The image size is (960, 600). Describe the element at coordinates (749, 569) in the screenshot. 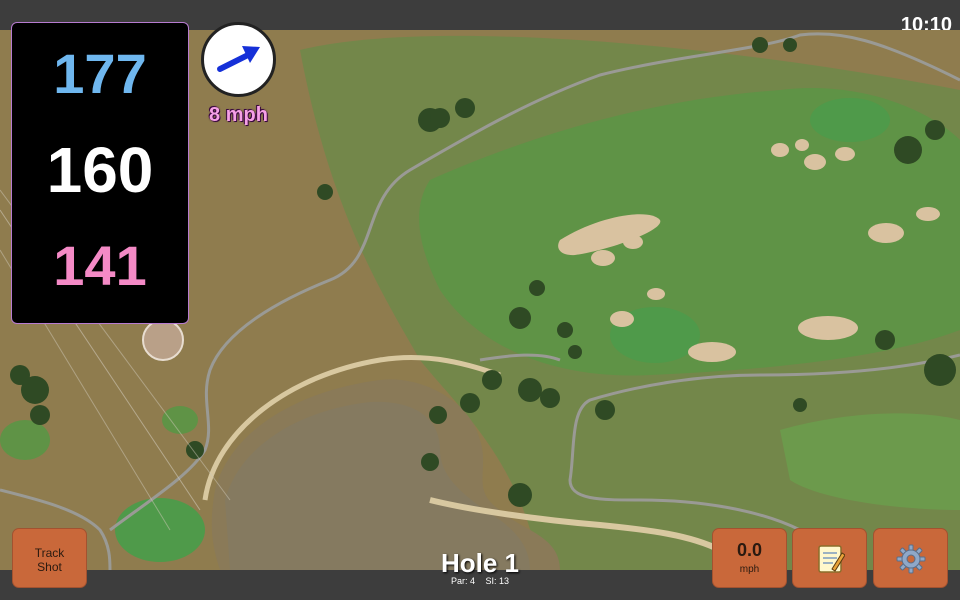

I see `speed-unit: mph` at that location.